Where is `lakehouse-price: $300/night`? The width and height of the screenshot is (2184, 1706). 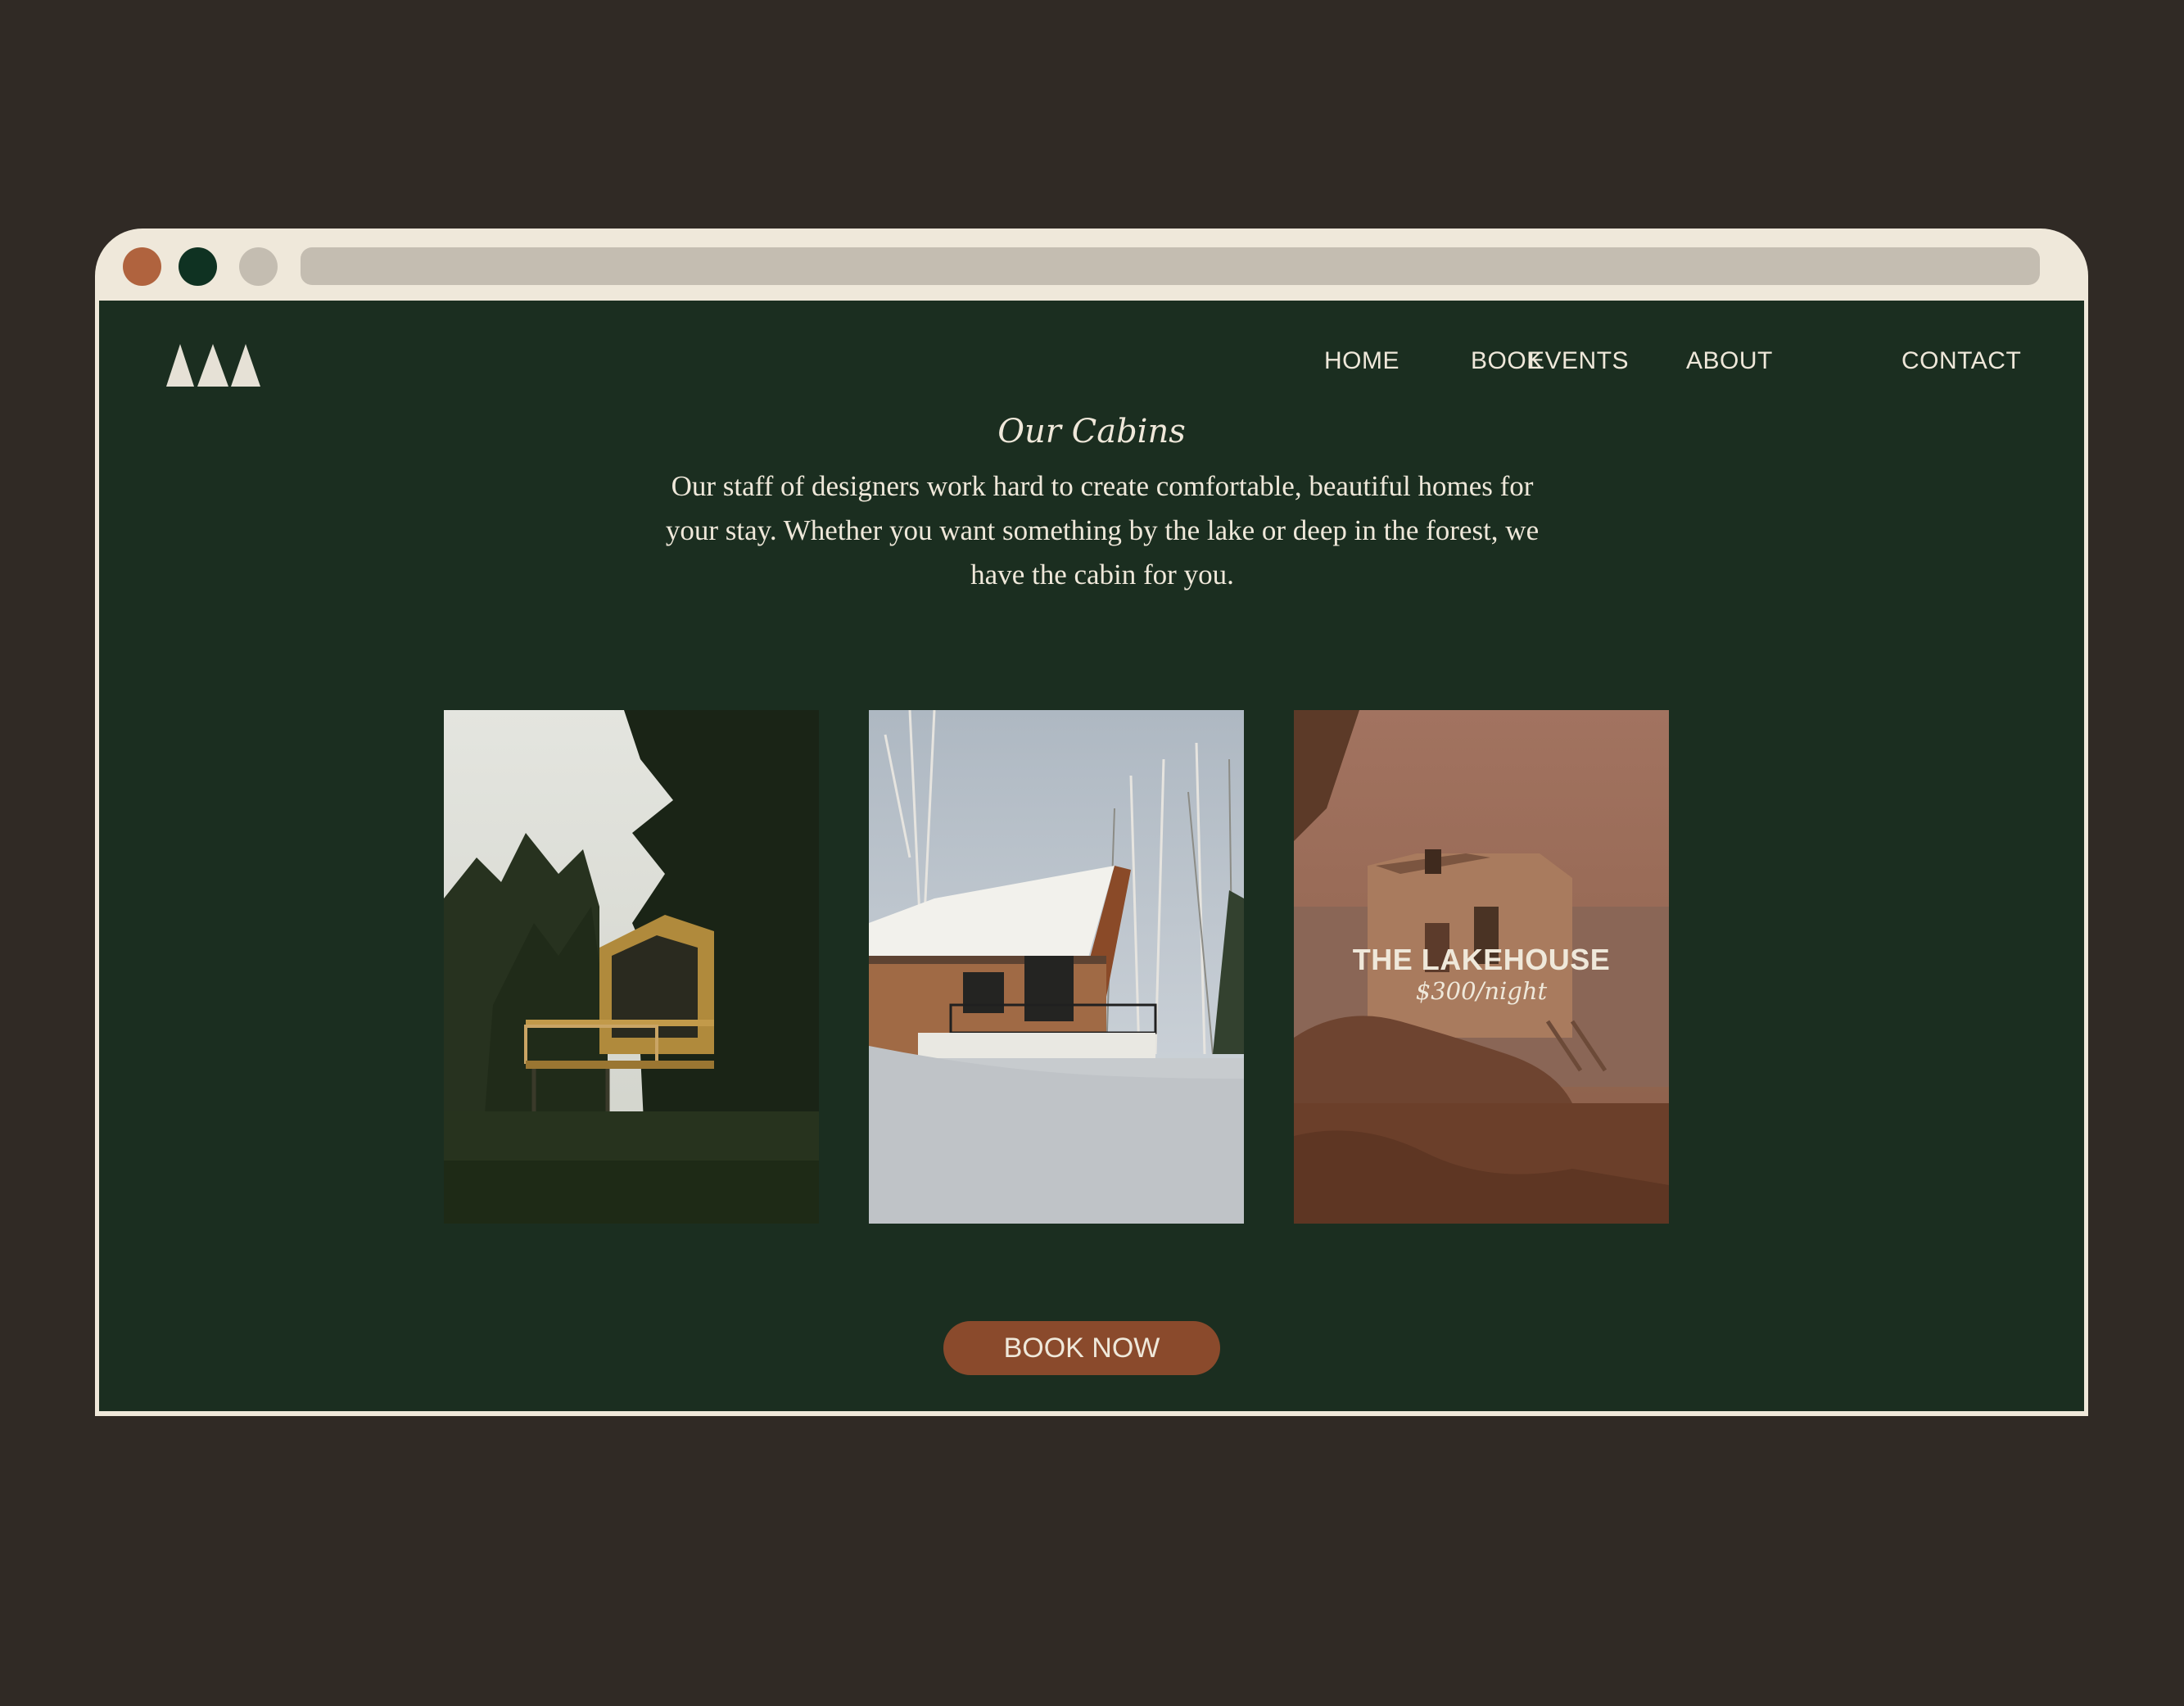
lakehouse-price: $300/night is located at coordinates (1482, 991).